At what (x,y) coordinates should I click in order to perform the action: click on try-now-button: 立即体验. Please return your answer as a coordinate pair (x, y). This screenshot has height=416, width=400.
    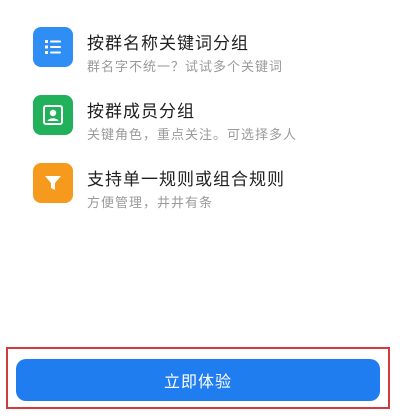
    Looking at the image, I should click on (198, 380).